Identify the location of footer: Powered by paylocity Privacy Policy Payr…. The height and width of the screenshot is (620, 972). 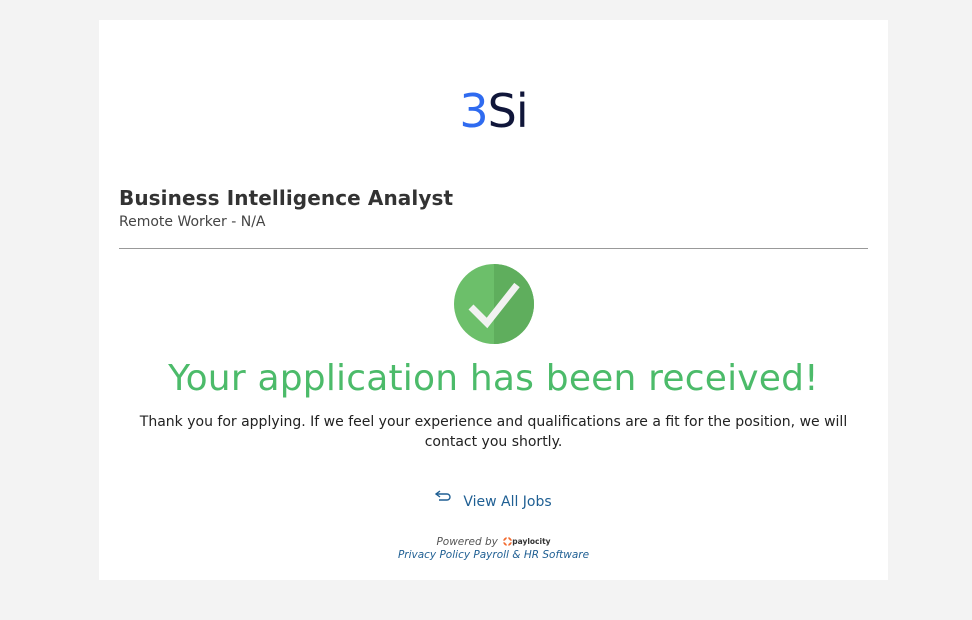
(493, 548).